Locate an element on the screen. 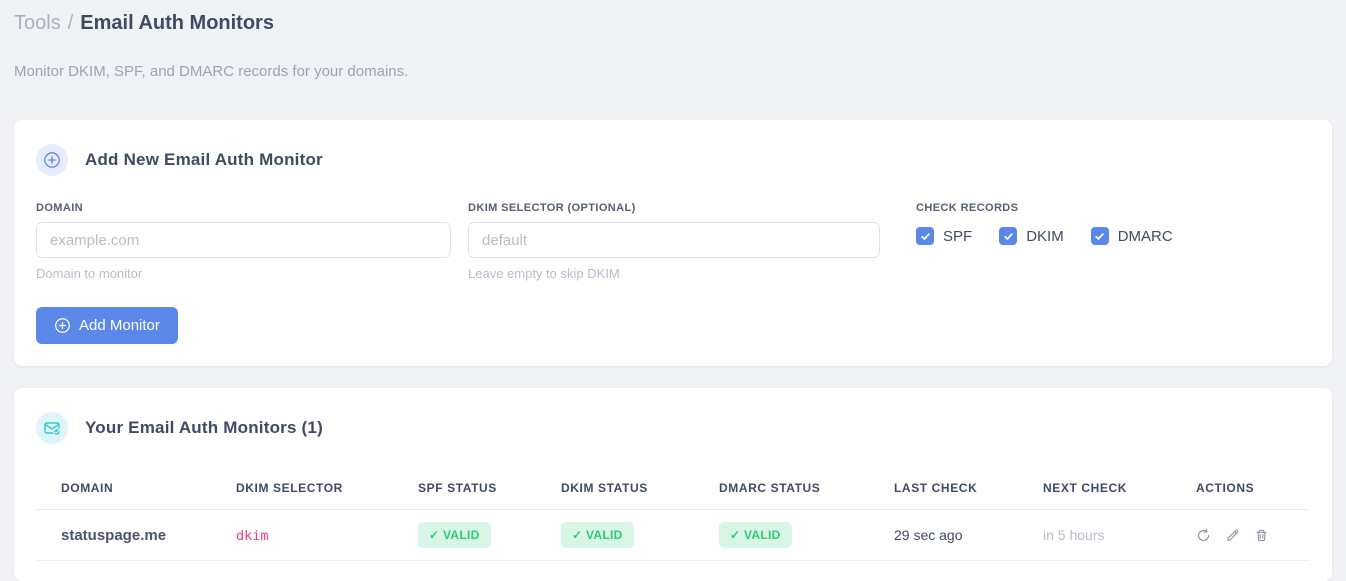 The image size is (1346, 581). spf-checkbox-label: SPF is located at coordinates (958, 236).